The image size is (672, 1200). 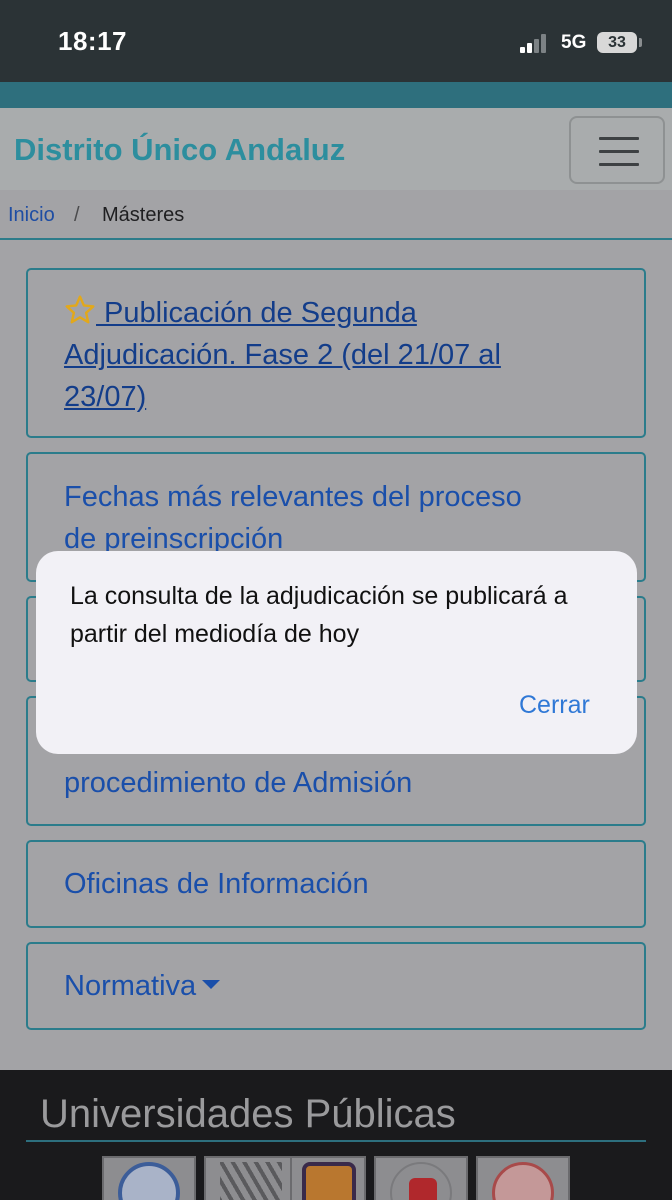 What do you see at coordinates (536, 43) in the screenshot?
I see `signal-icon` at bounding box center [536, 43].